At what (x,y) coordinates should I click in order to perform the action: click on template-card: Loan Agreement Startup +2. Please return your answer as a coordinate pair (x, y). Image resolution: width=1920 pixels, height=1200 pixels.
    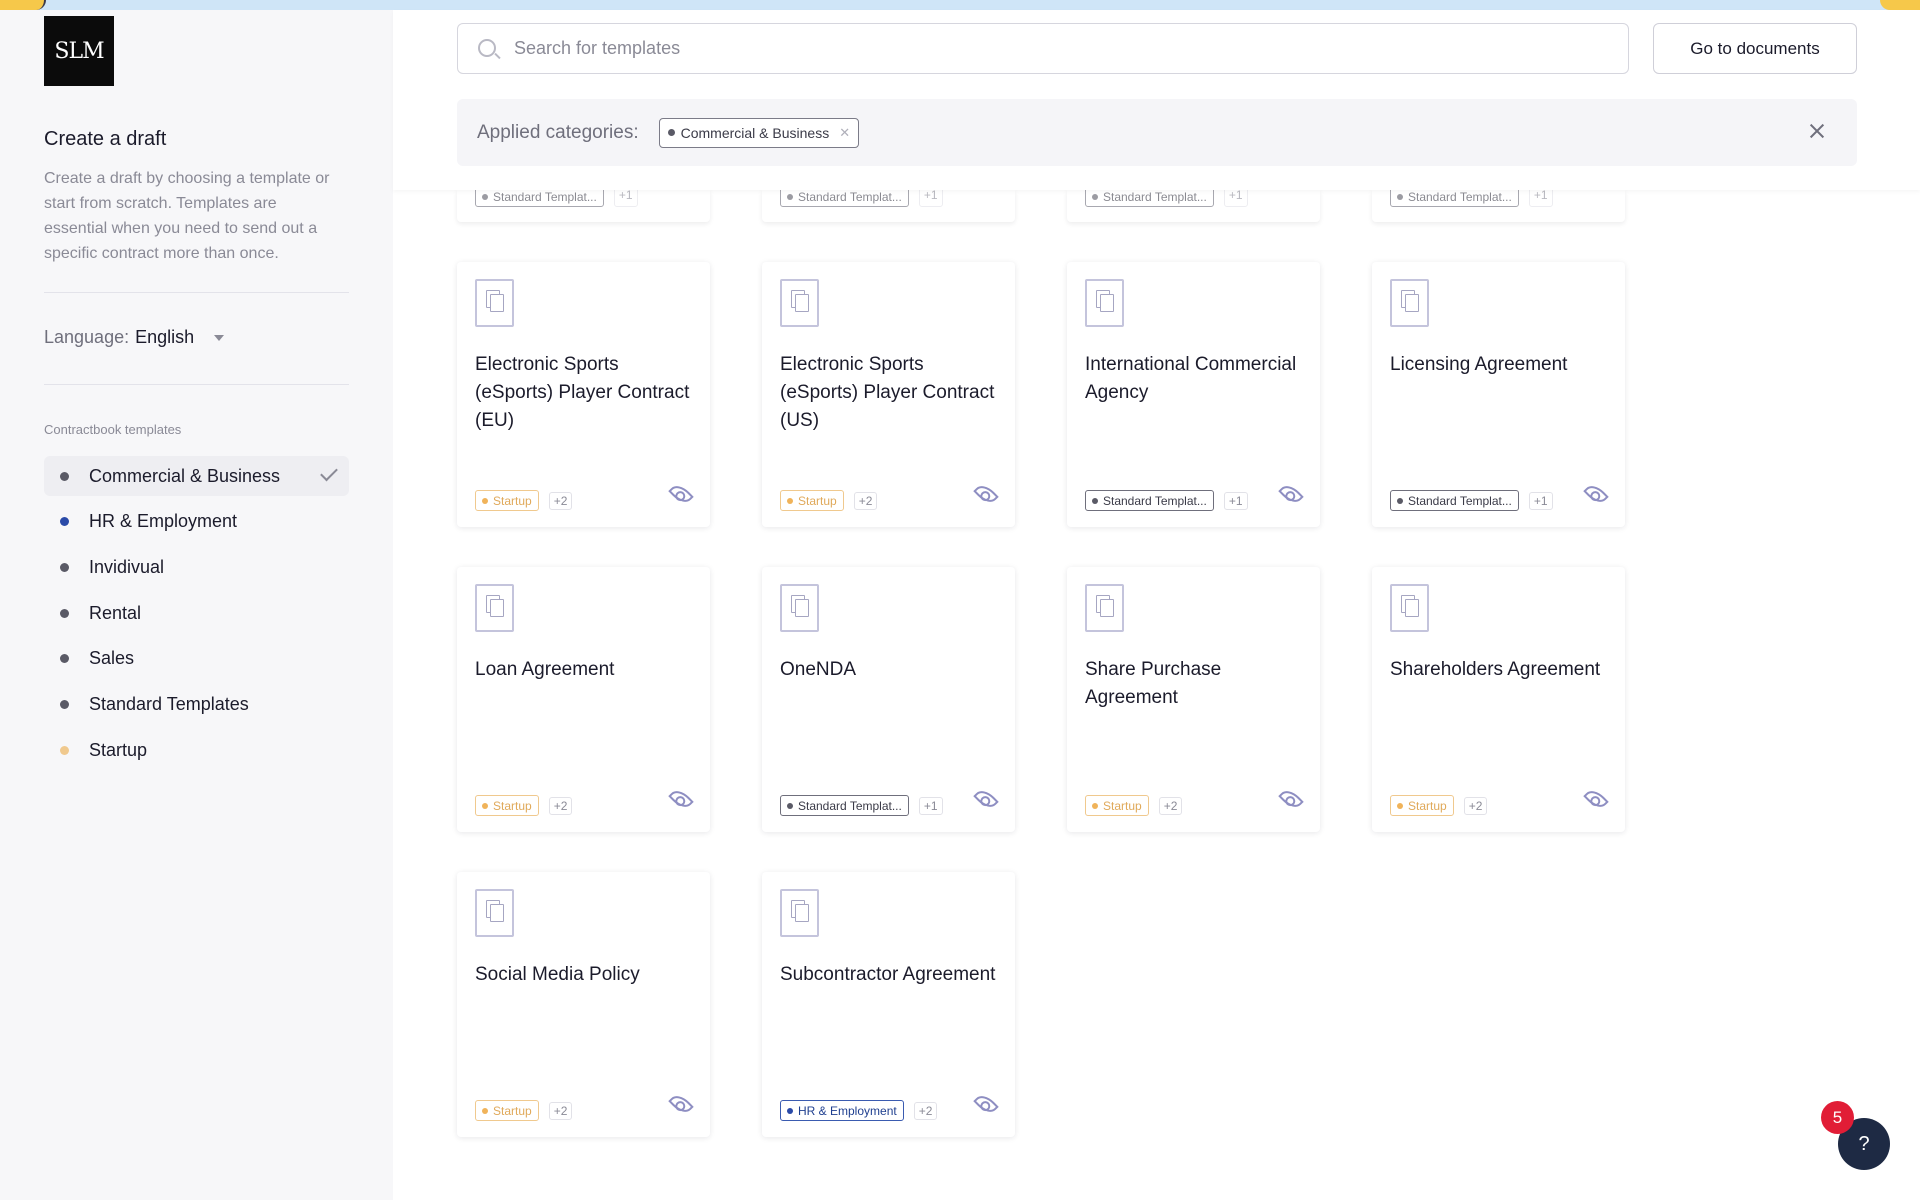
    Looking at the image, I should click on (583, 699).